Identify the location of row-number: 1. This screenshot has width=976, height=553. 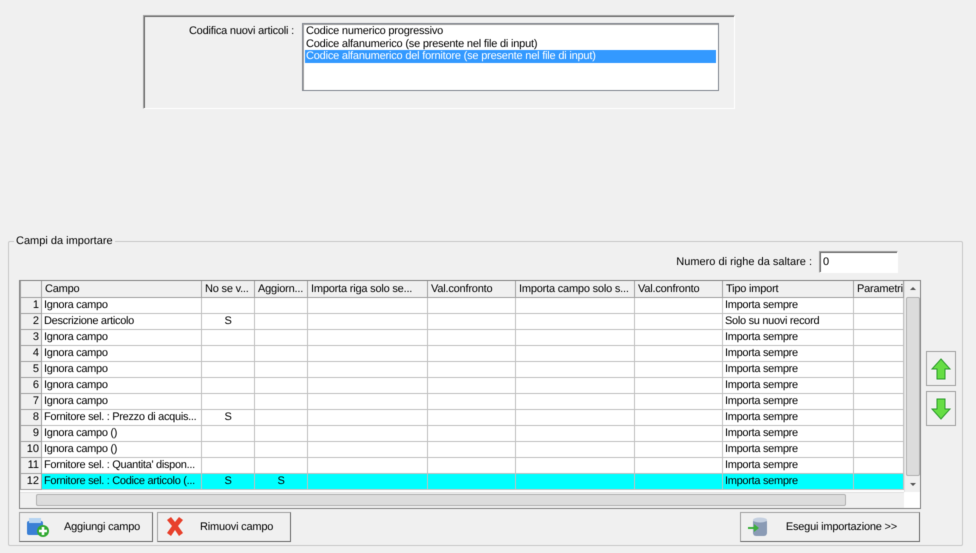
(31, 305).